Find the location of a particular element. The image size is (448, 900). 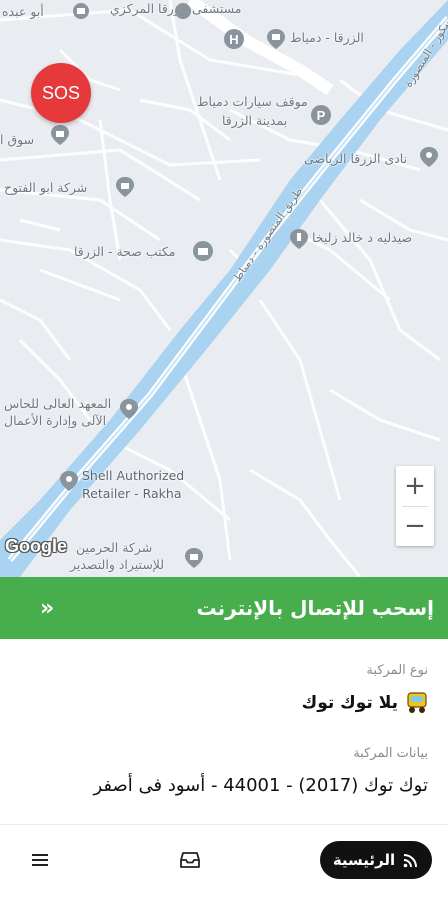

menu-icon is located at coordinates (40, 860).